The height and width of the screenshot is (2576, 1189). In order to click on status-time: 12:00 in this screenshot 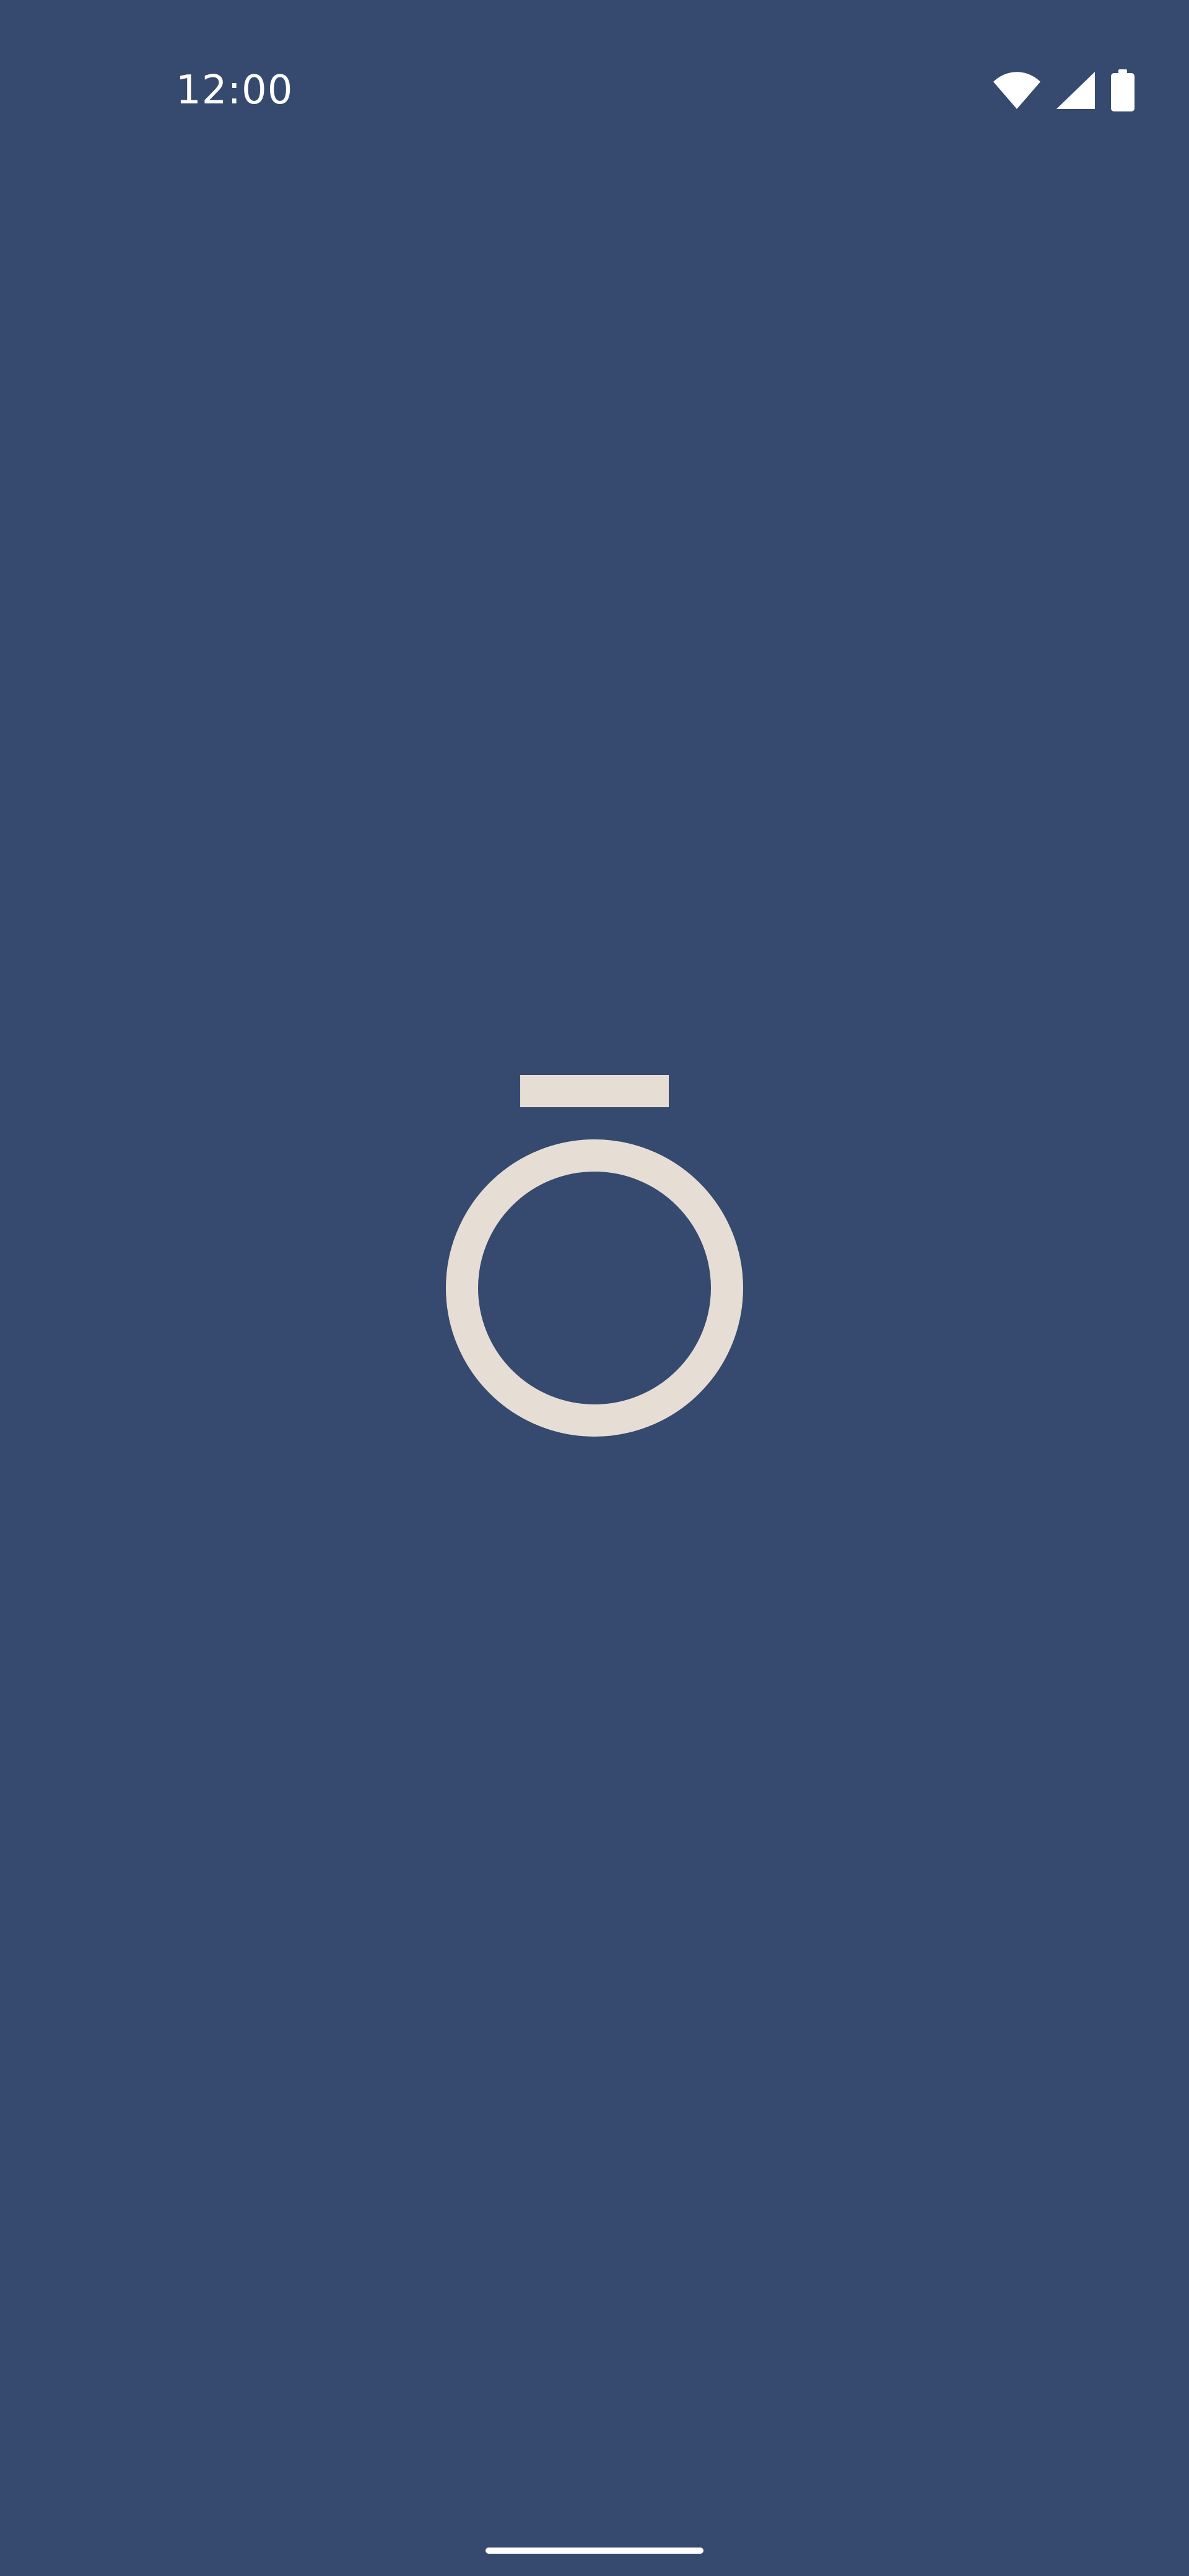, I will do `click(235, 90)`.